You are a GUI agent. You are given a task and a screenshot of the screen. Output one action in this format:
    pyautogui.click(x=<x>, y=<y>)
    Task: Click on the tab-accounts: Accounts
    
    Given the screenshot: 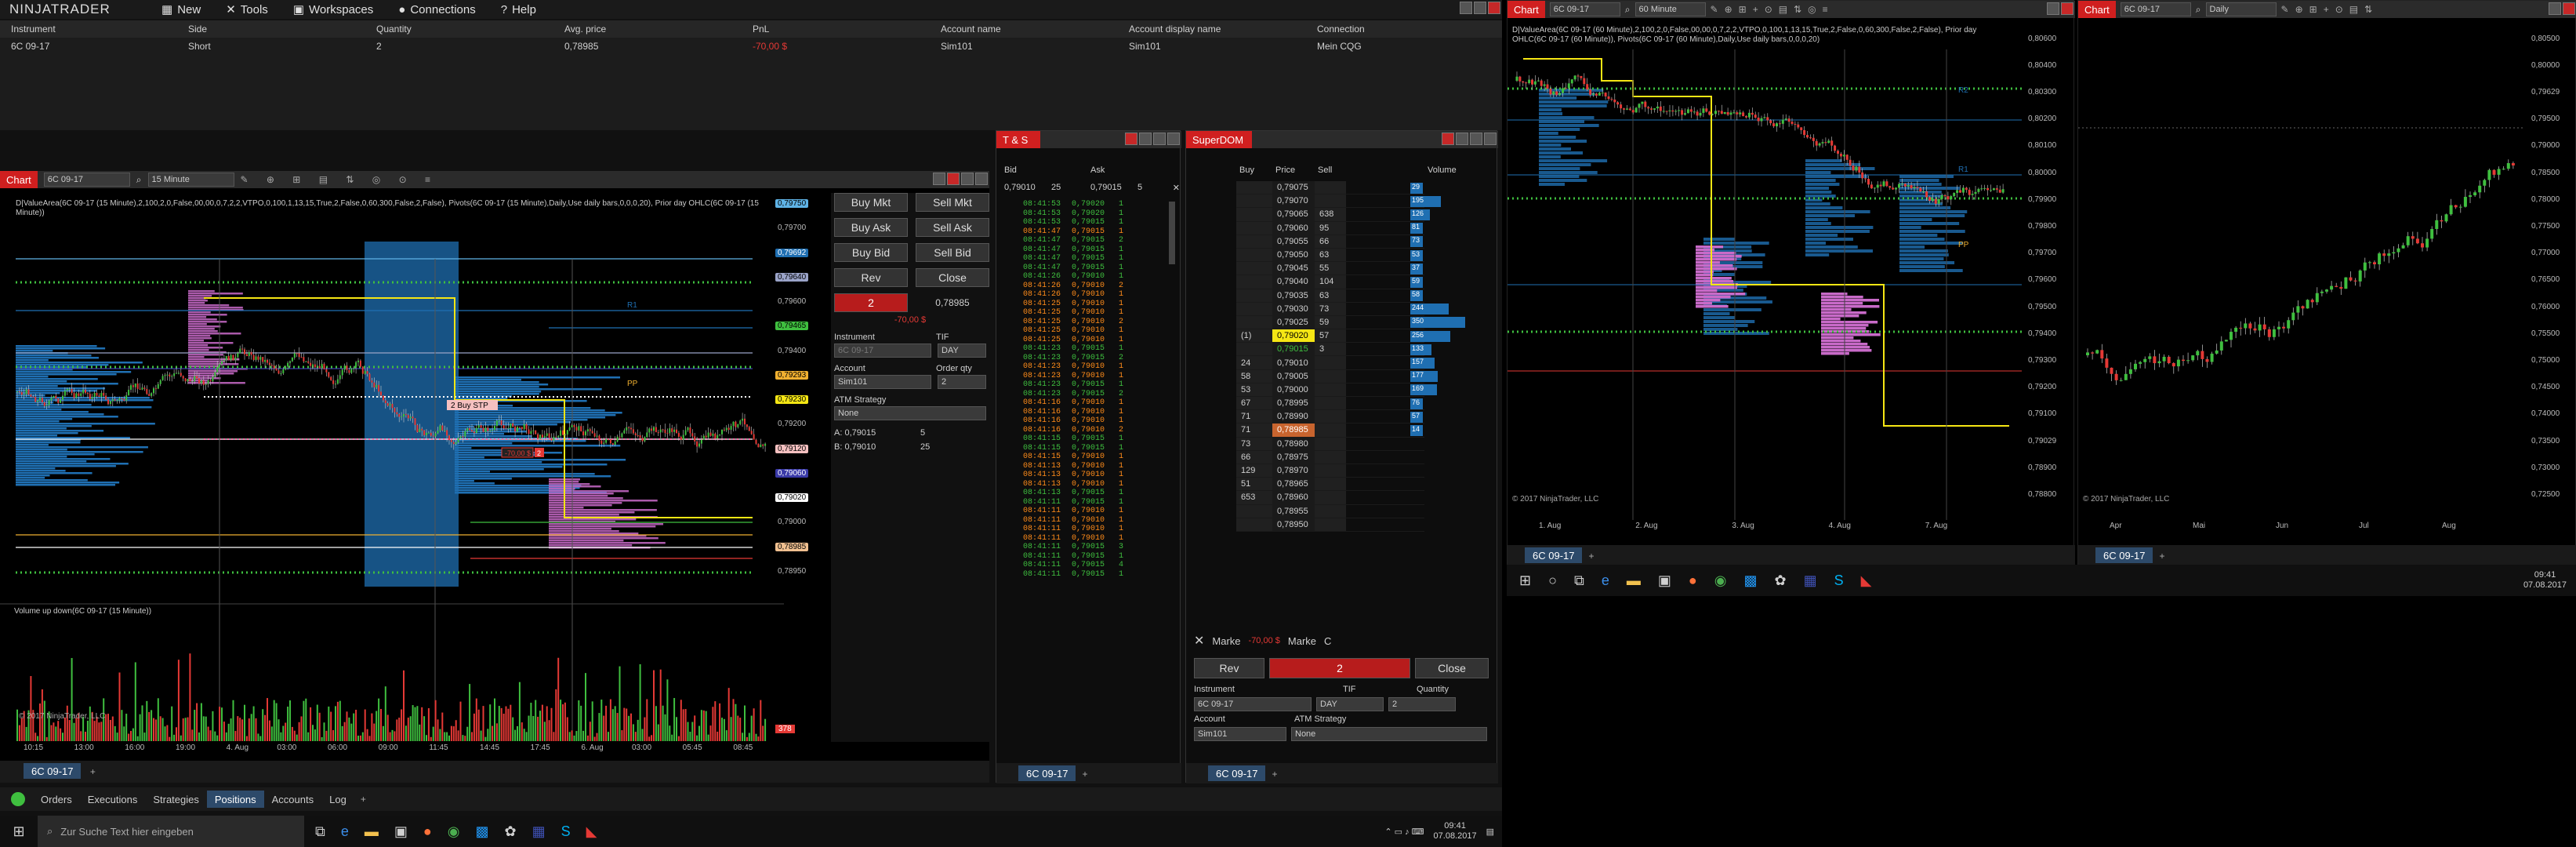 What is the action you would take?
    pyautogui.click(x=292, y=799)
    